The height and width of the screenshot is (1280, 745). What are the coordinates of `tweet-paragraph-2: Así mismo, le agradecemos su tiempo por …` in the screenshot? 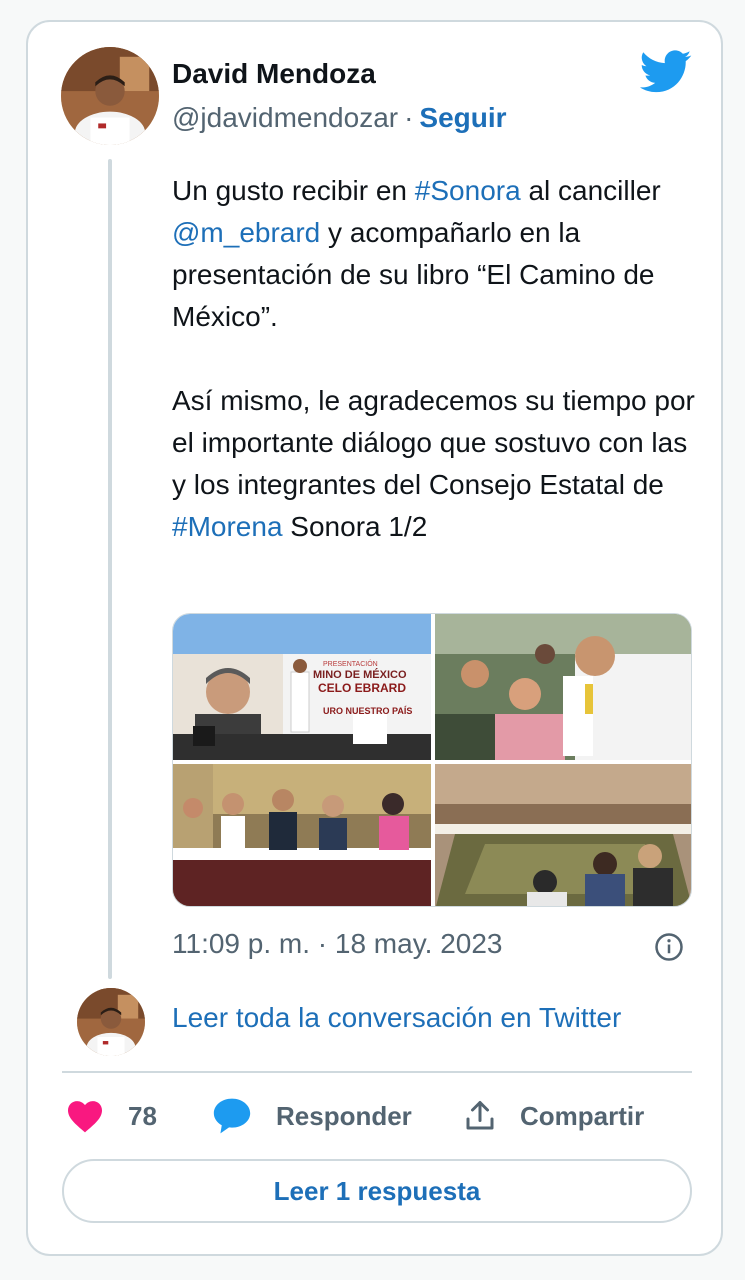 It's located at (437, 464).